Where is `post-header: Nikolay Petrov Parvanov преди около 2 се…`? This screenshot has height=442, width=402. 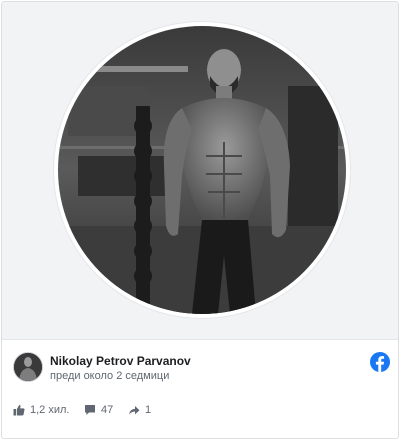 post-header: Nikolay Petrov Parvanov преди около 2 се… is located at coordinates (200, 365).